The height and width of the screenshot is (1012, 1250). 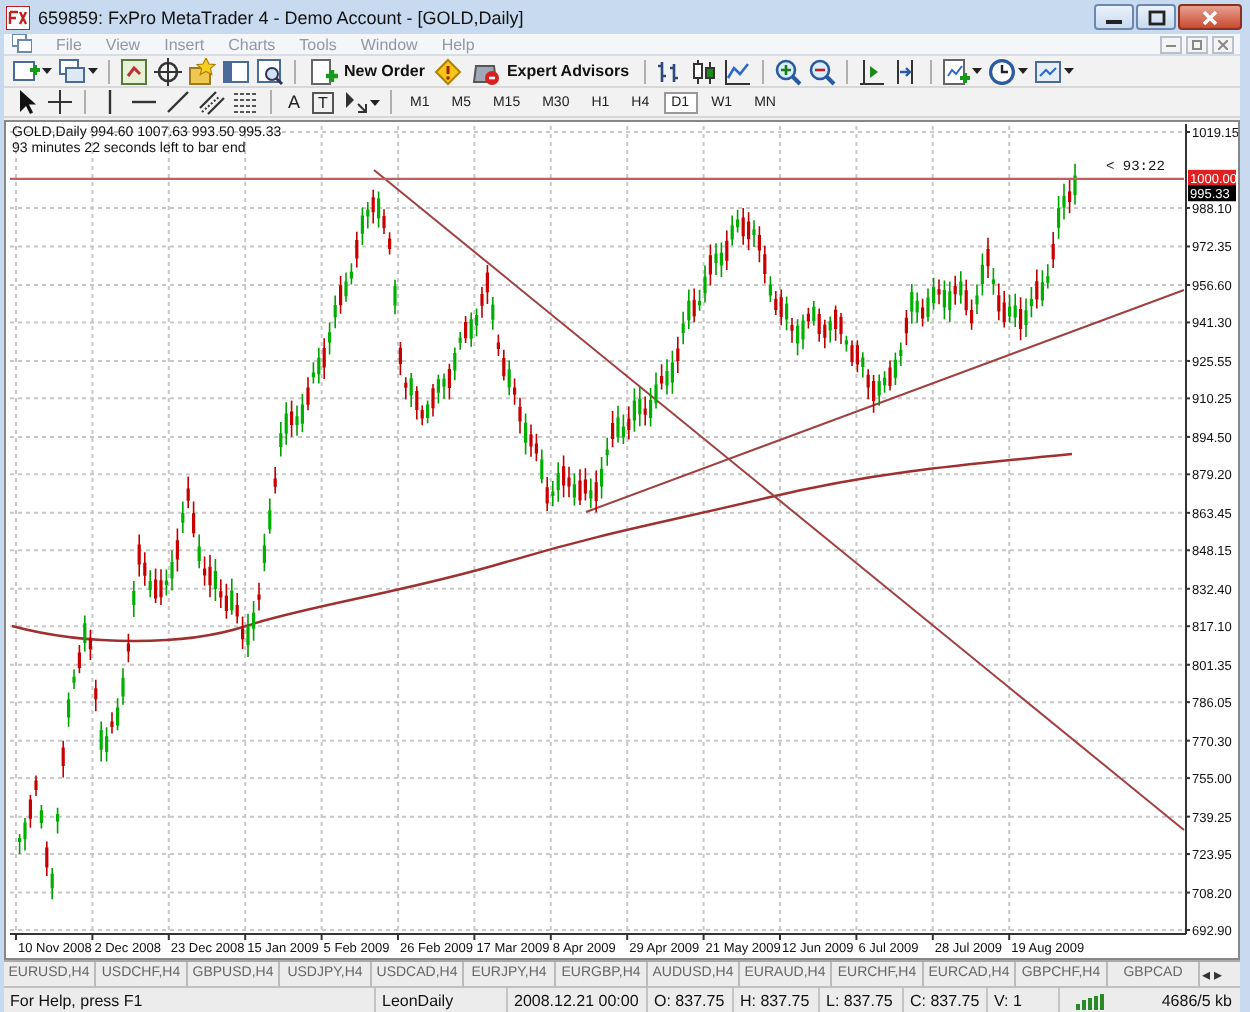 I want to click on new-chart-icon, so click(x=26, y=71).